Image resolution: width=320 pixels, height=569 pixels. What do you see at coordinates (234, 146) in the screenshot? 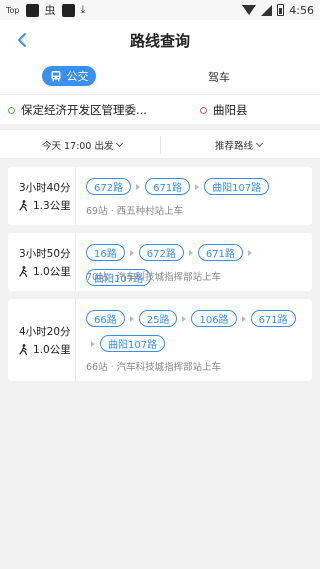
I see `sort-label: 推荐路线` at bounding box center [234, 146].